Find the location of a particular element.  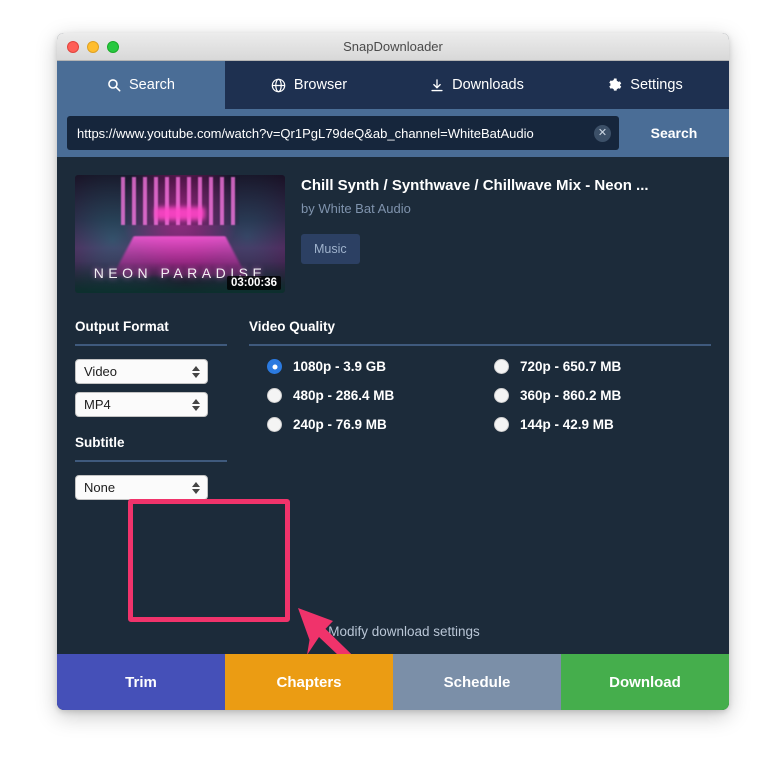

quality-option-720p: 720p - 650.7 MB is located at coordinates (602, 366).